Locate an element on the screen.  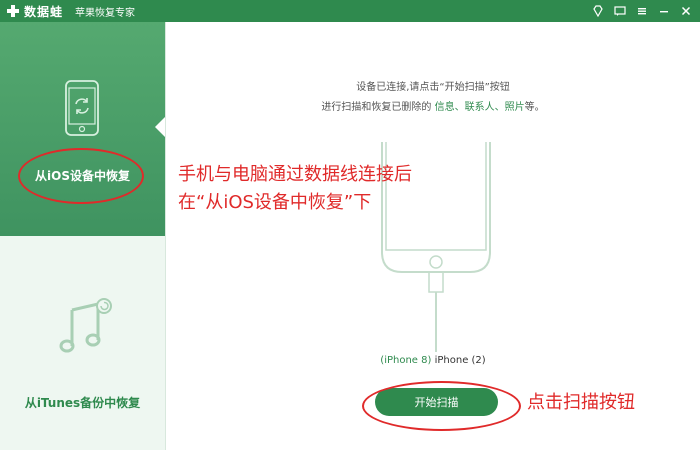
instruction-suffix: 等。 is located at coordinates (534, 107).